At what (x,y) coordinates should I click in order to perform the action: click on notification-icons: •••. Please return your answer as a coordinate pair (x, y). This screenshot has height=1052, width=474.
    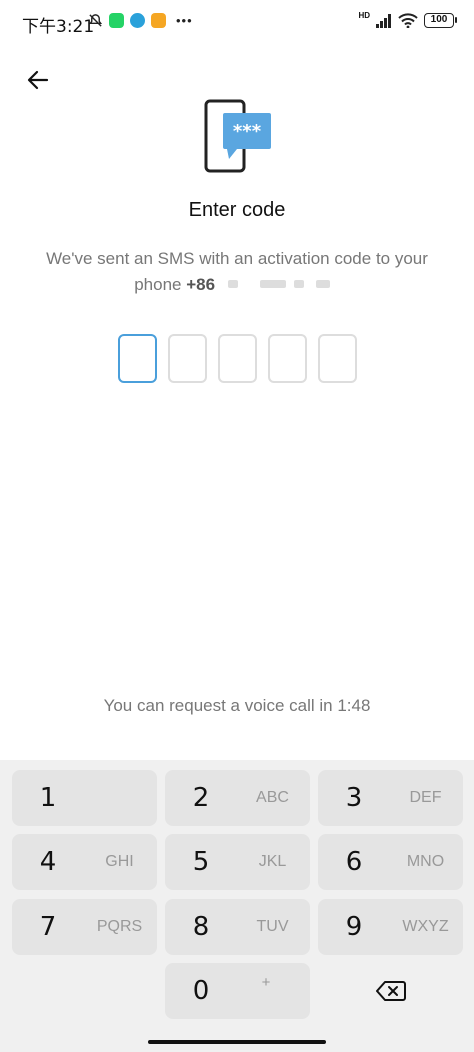
    Looking at the image, I should click on (140, 20).